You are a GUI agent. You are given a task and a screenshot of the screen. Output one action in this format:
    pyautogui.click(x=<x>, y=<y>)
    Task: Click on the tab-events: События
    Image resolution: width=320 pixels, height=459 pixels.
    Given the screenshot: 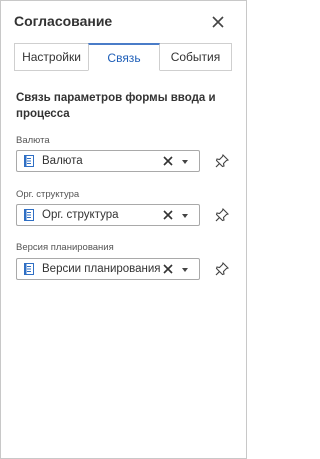 What is the action you would take?
    pyautogui.click(x=196, y=57)
    